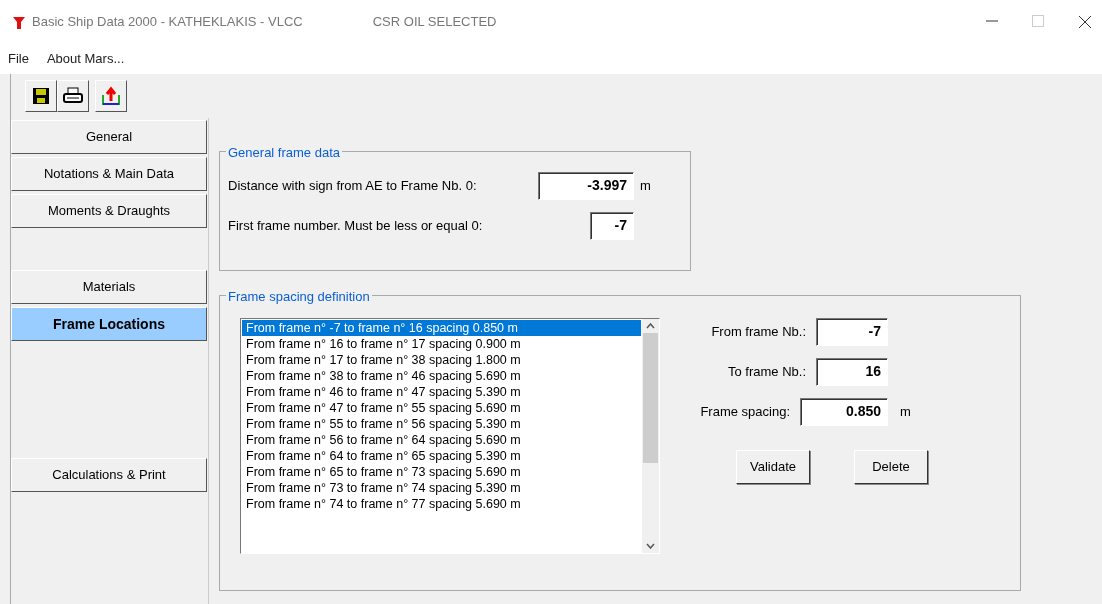  I want to click on field-label: Frame spacing:, so click(745, 412).